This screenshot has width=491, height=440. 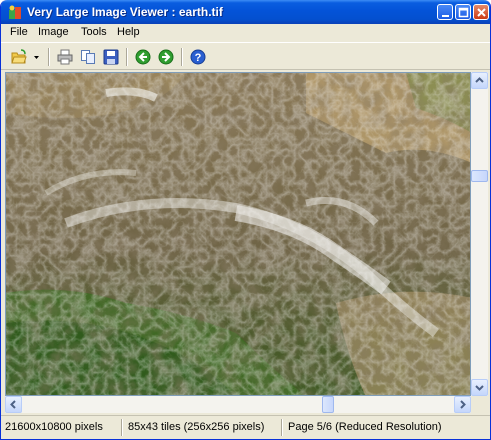 I want to click on minimize-button, so click(x=445, y=12).